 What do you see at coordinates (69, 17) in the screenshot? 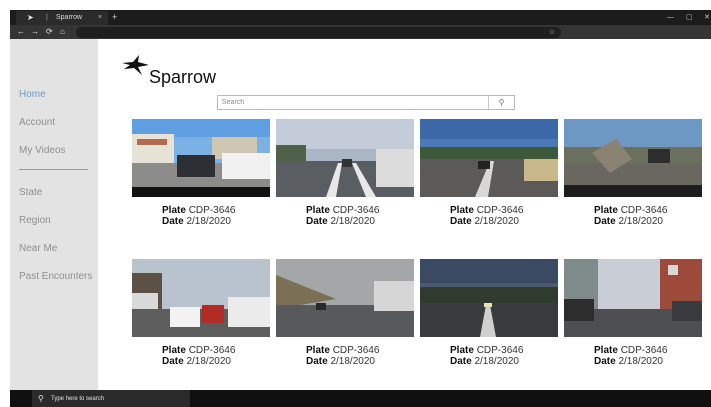
I see `tab-title: Sparrow` at bounding box center [69, 17].